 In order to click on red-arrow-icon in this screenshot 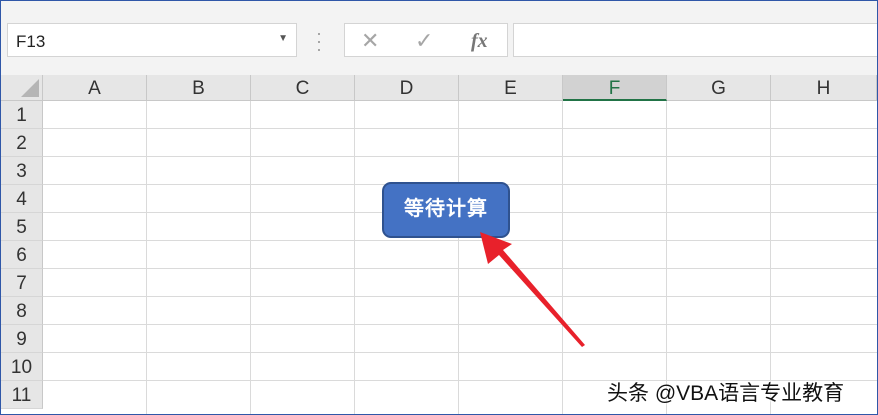, I will do `click(532, 289)`.